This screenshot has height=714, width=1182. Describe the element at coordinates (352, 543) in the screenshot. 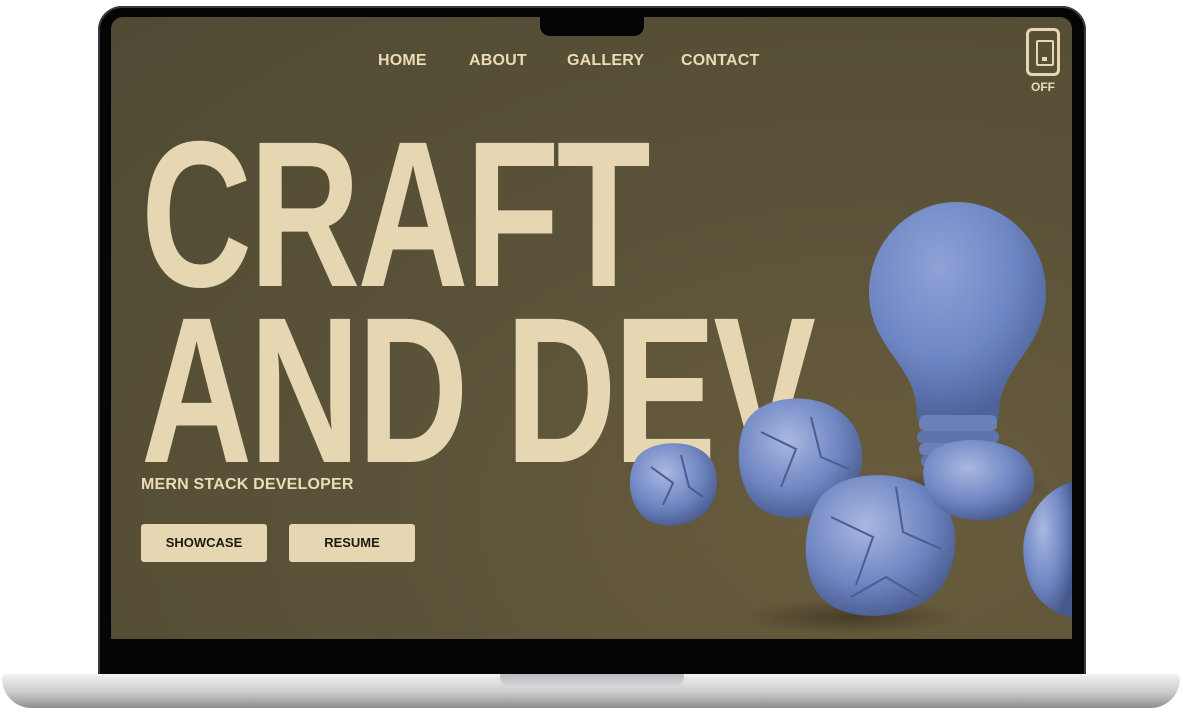

I see `resume-button: RESUME` at that location.